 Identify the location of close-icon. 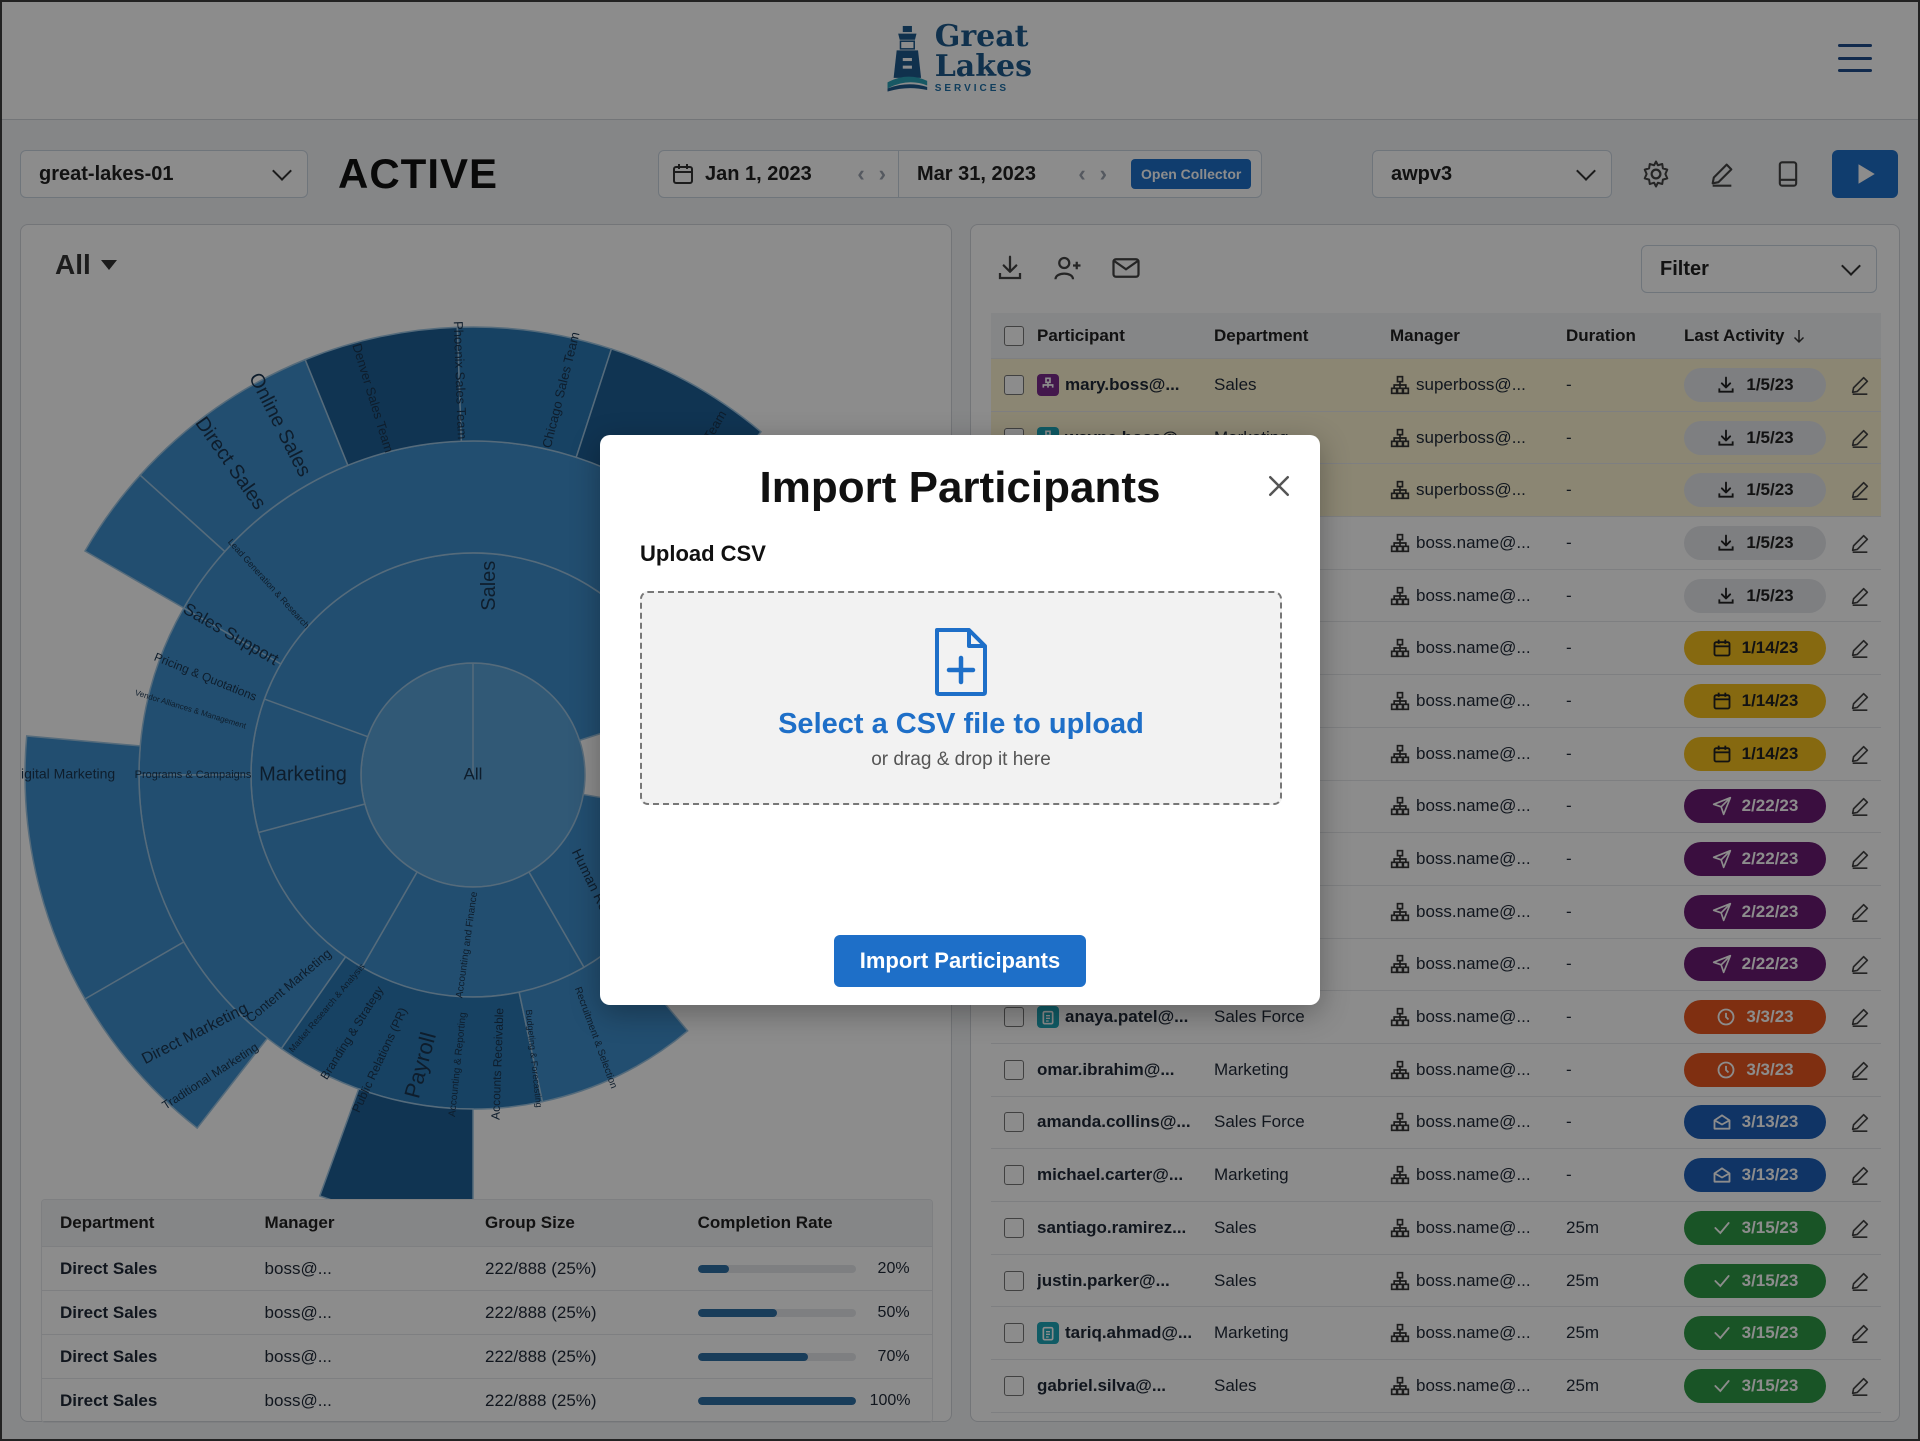
(1279, 486).